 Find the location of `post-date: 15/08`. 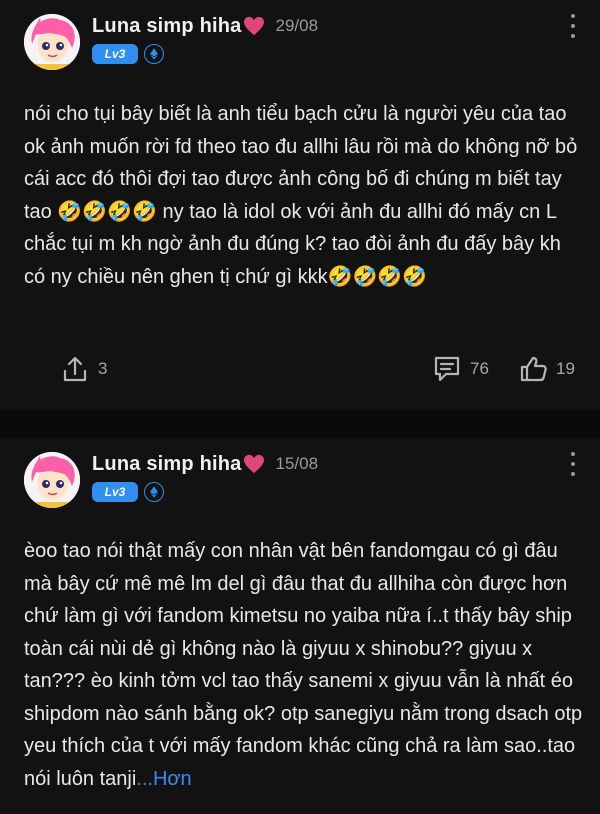

post-date: 15/08 is located at coordinates (297, 463).